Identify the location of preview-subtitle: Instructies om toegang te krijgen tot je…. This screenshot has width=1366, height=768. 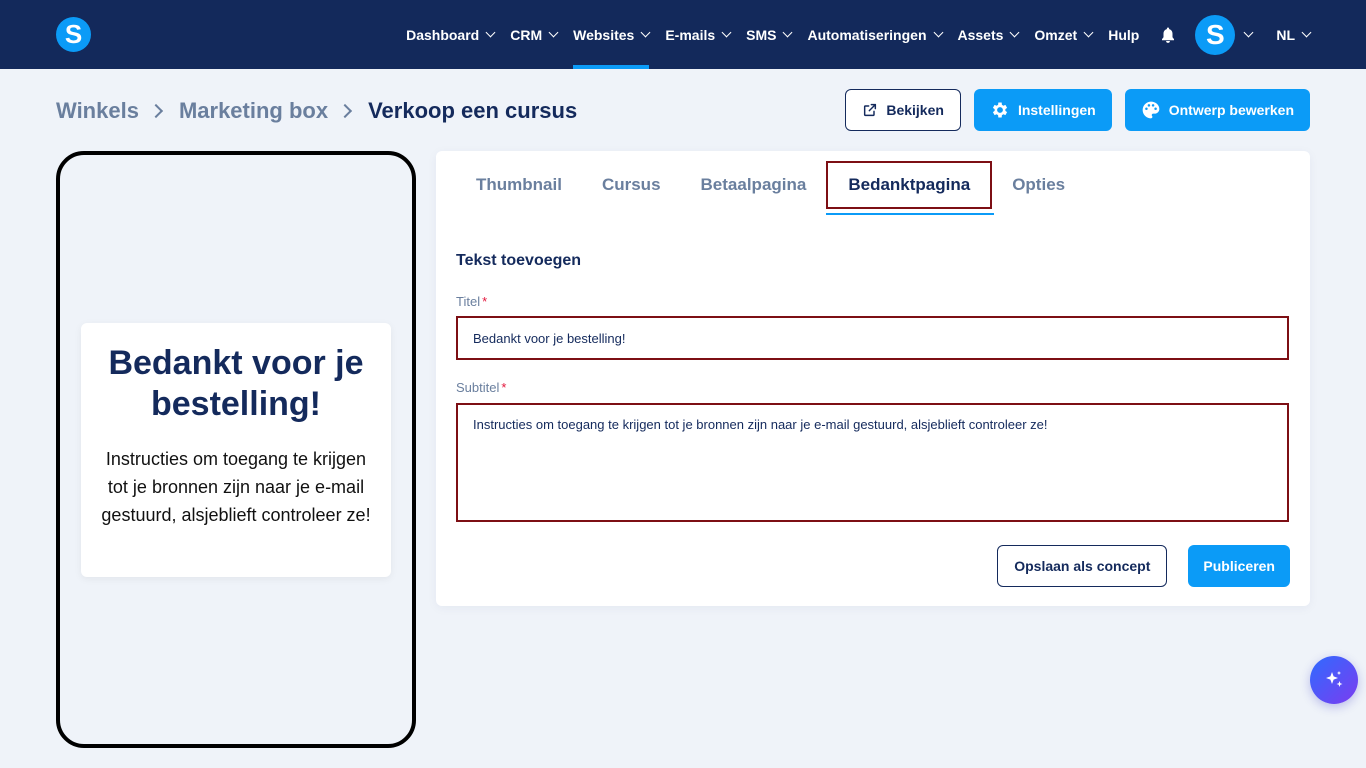
(236, 487).